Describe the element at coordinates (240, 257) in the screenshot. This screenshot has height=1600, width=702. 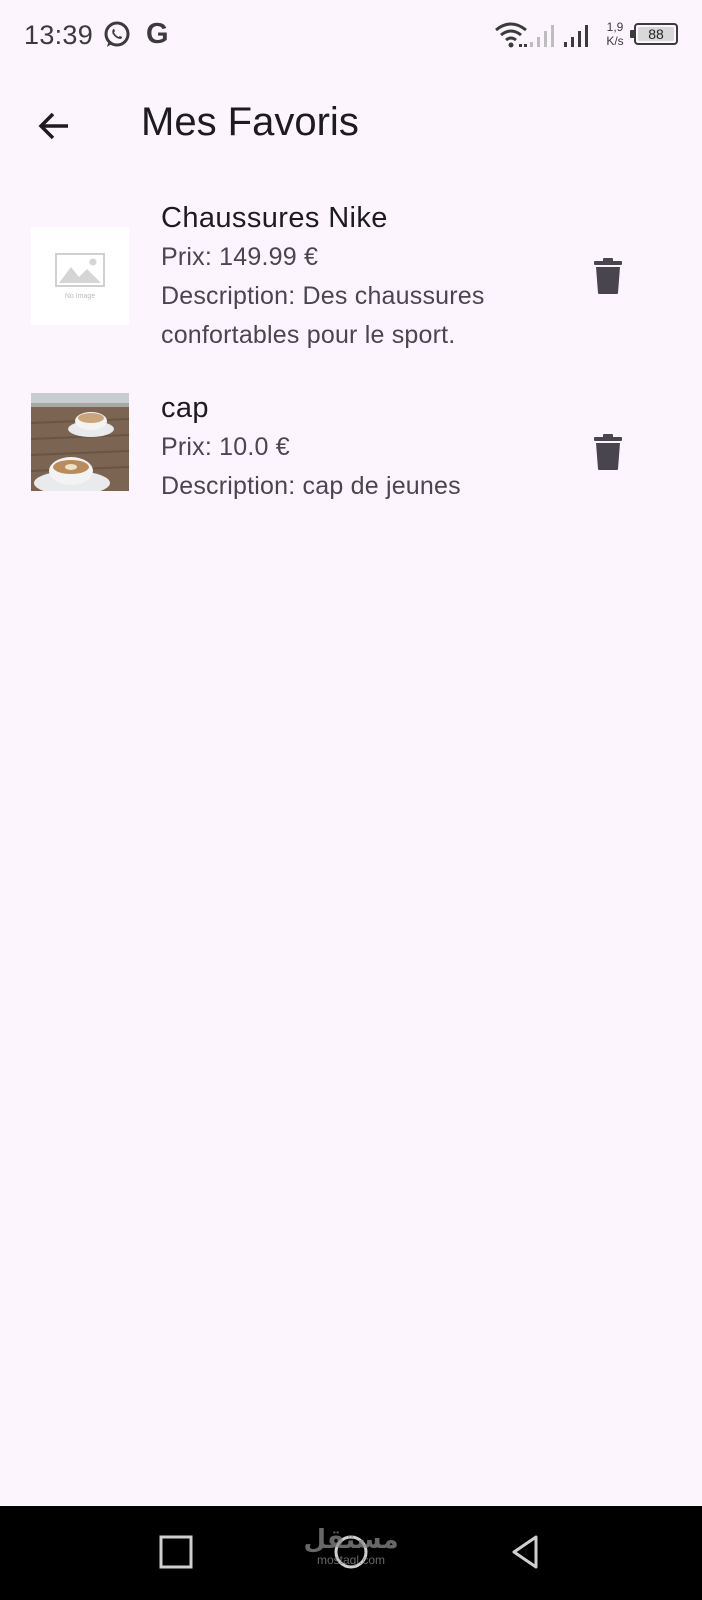
I see `item-price: Prix: 149.99 €` at that location.